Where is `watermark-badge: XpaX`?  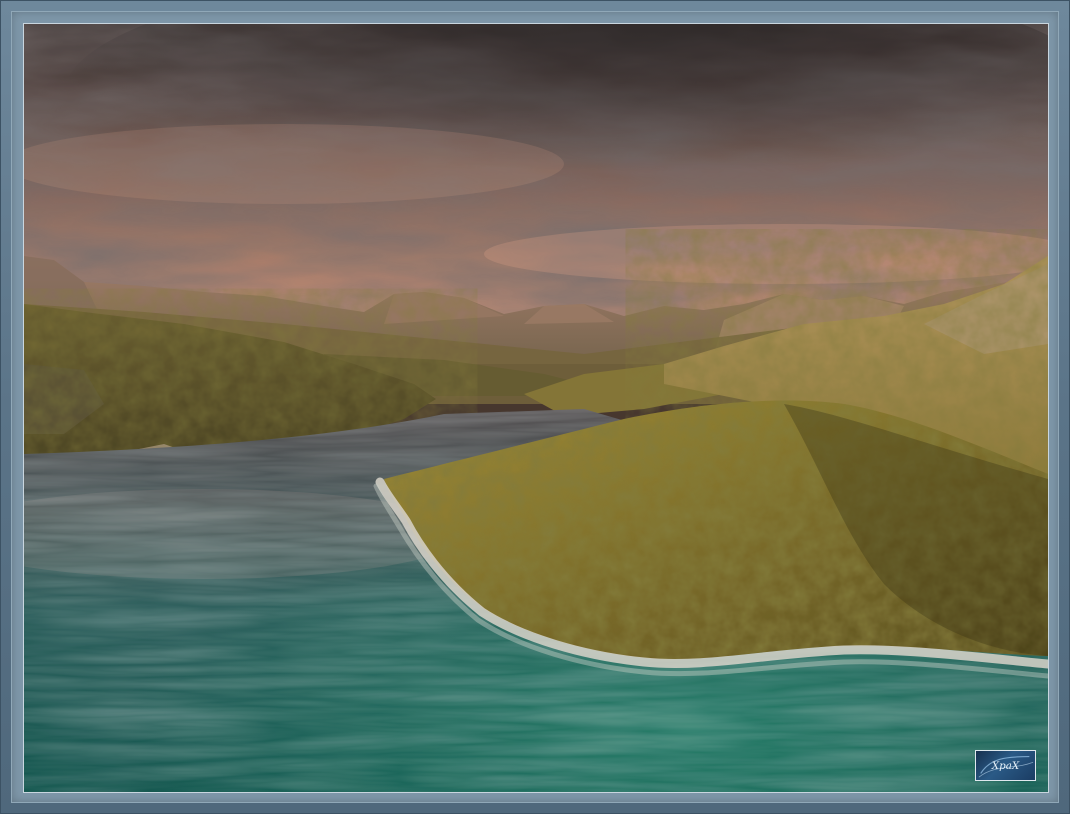
watermark-badge: XpaX is located at coordinates (1005, 765).